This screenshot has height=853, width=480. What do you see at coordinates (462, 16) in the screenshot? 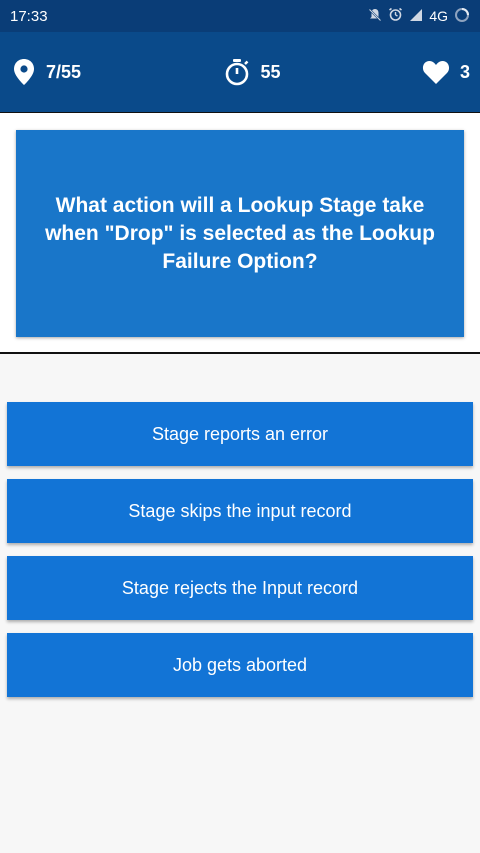
I see `loading-spinner-icon` at bounding box center [462, 16].